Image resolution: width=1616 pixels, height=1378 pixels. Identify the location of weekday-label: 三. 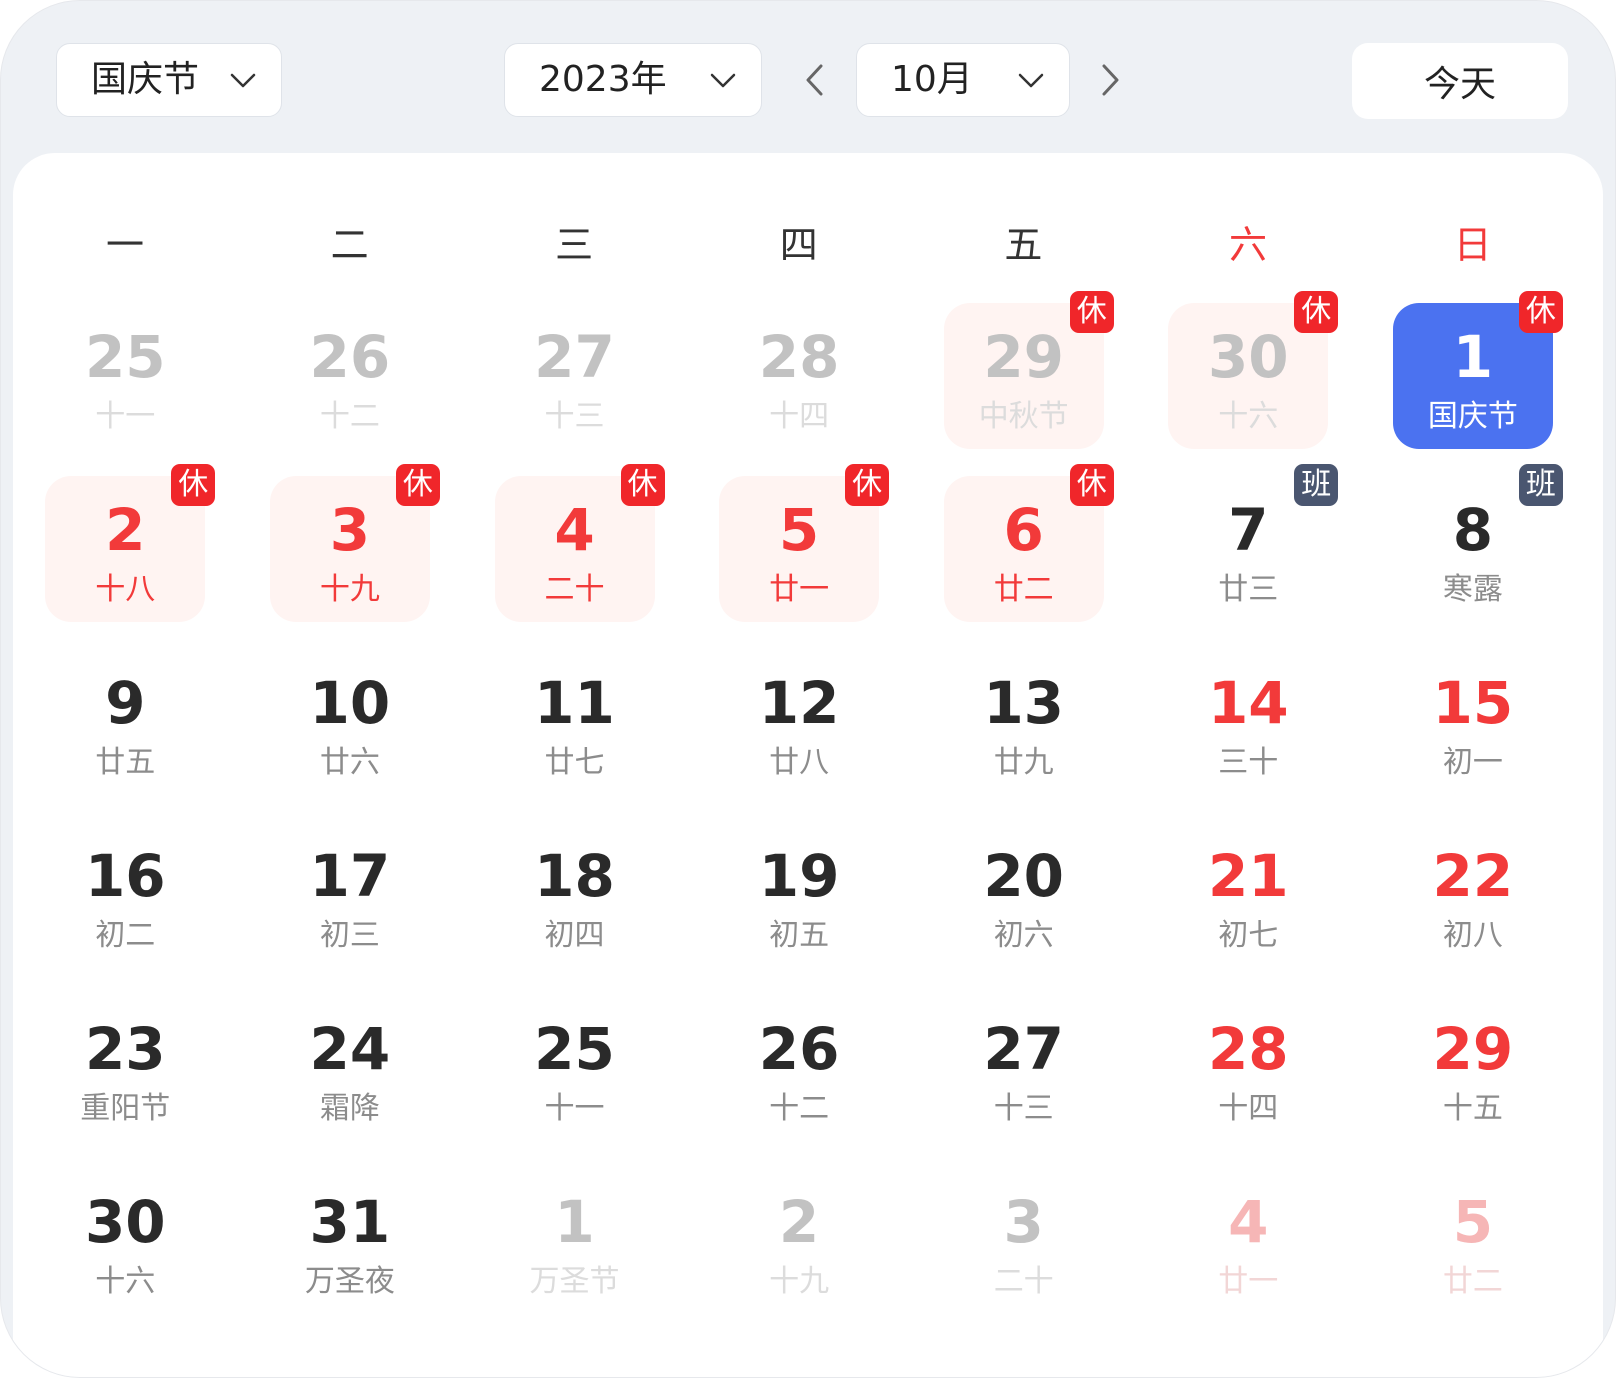
(574, 245).